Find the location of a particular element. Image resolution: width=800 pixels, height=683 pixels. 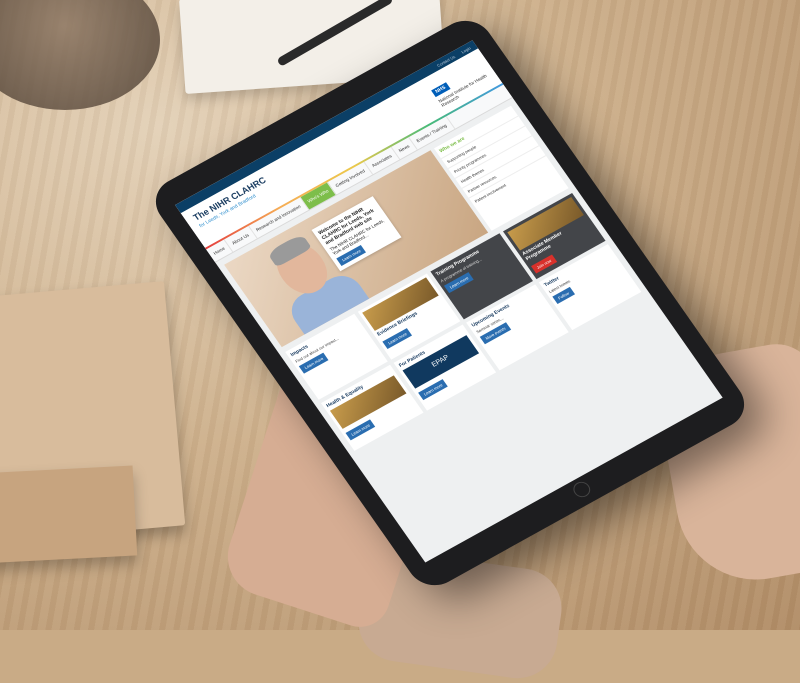

book-stack is located at coordinates (69, 515).